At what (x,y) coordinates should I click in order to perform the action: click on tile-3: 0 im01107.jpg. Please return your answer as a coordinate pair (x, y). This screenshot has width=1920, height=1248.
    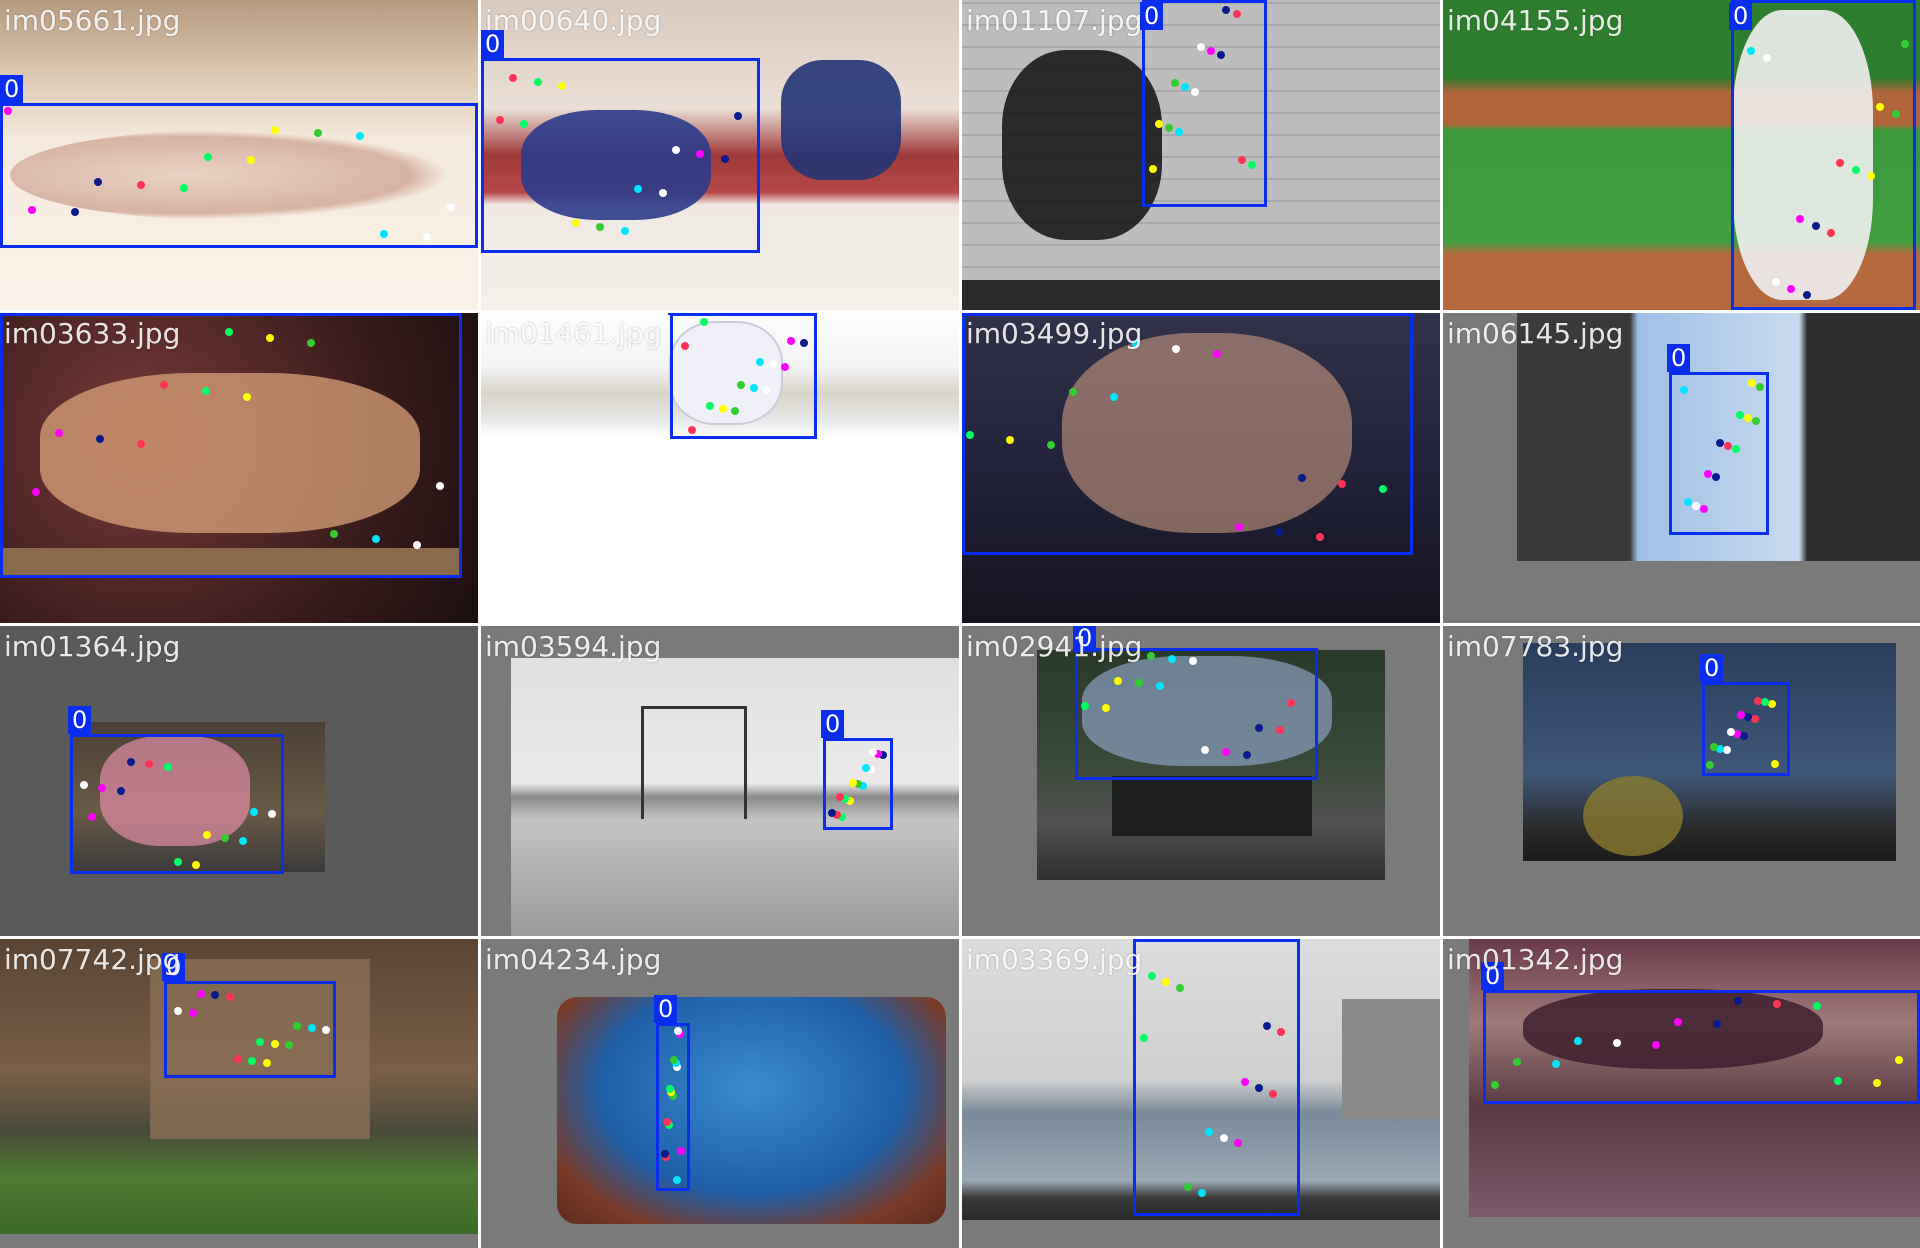
    Looking at the image, I should click on (1201, 155).